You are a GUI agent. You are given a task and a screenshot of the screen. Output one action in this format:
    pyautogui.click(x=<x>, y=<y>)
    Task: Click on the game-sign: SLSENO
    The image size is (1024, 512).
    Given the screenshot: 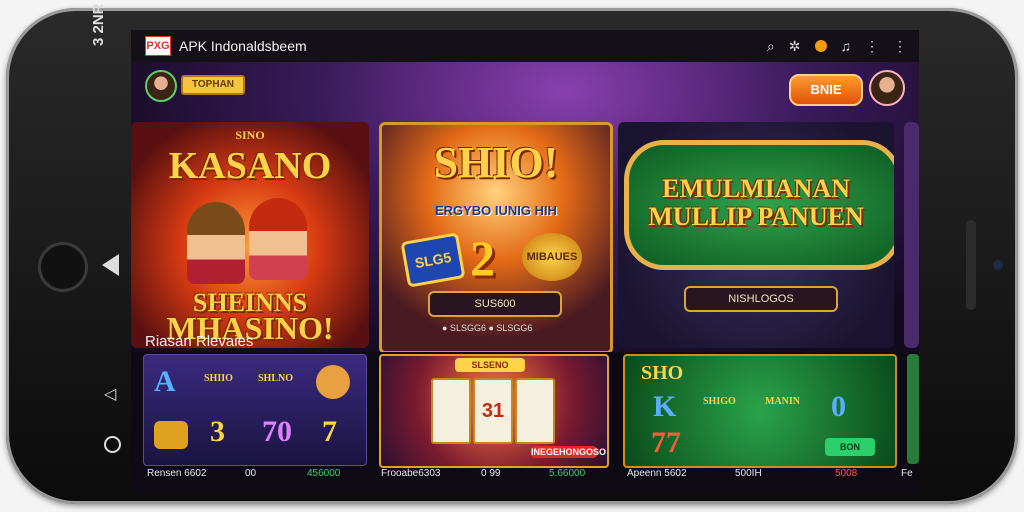 What is the action you would take?
    pyautogui.click(x=490, y=365)
    